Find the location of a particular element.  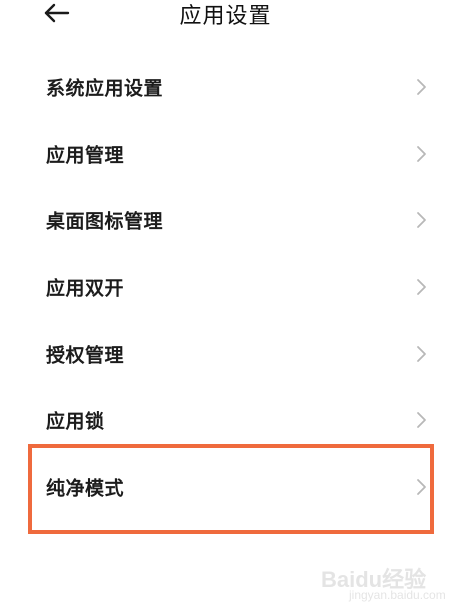

settings-item-label: 纯净模式 is located at coordinates (85, 488).